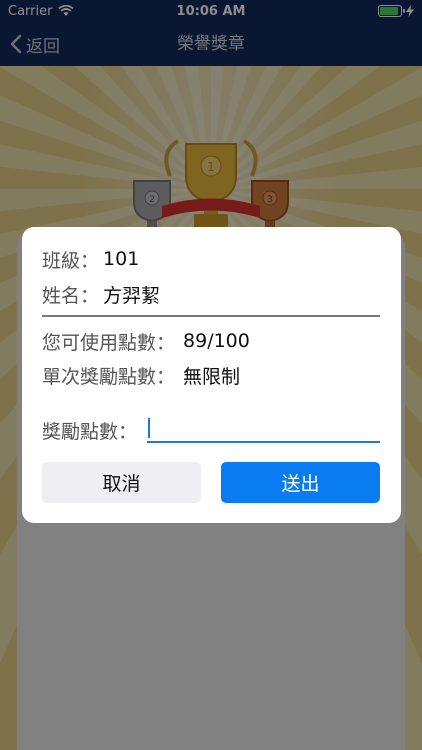 The width and height of the screenshot is (422, 750). What do you see at coordinates (121, 259) in the screenshot?
I see `class-value: 101` at bounding box center [121, 259].